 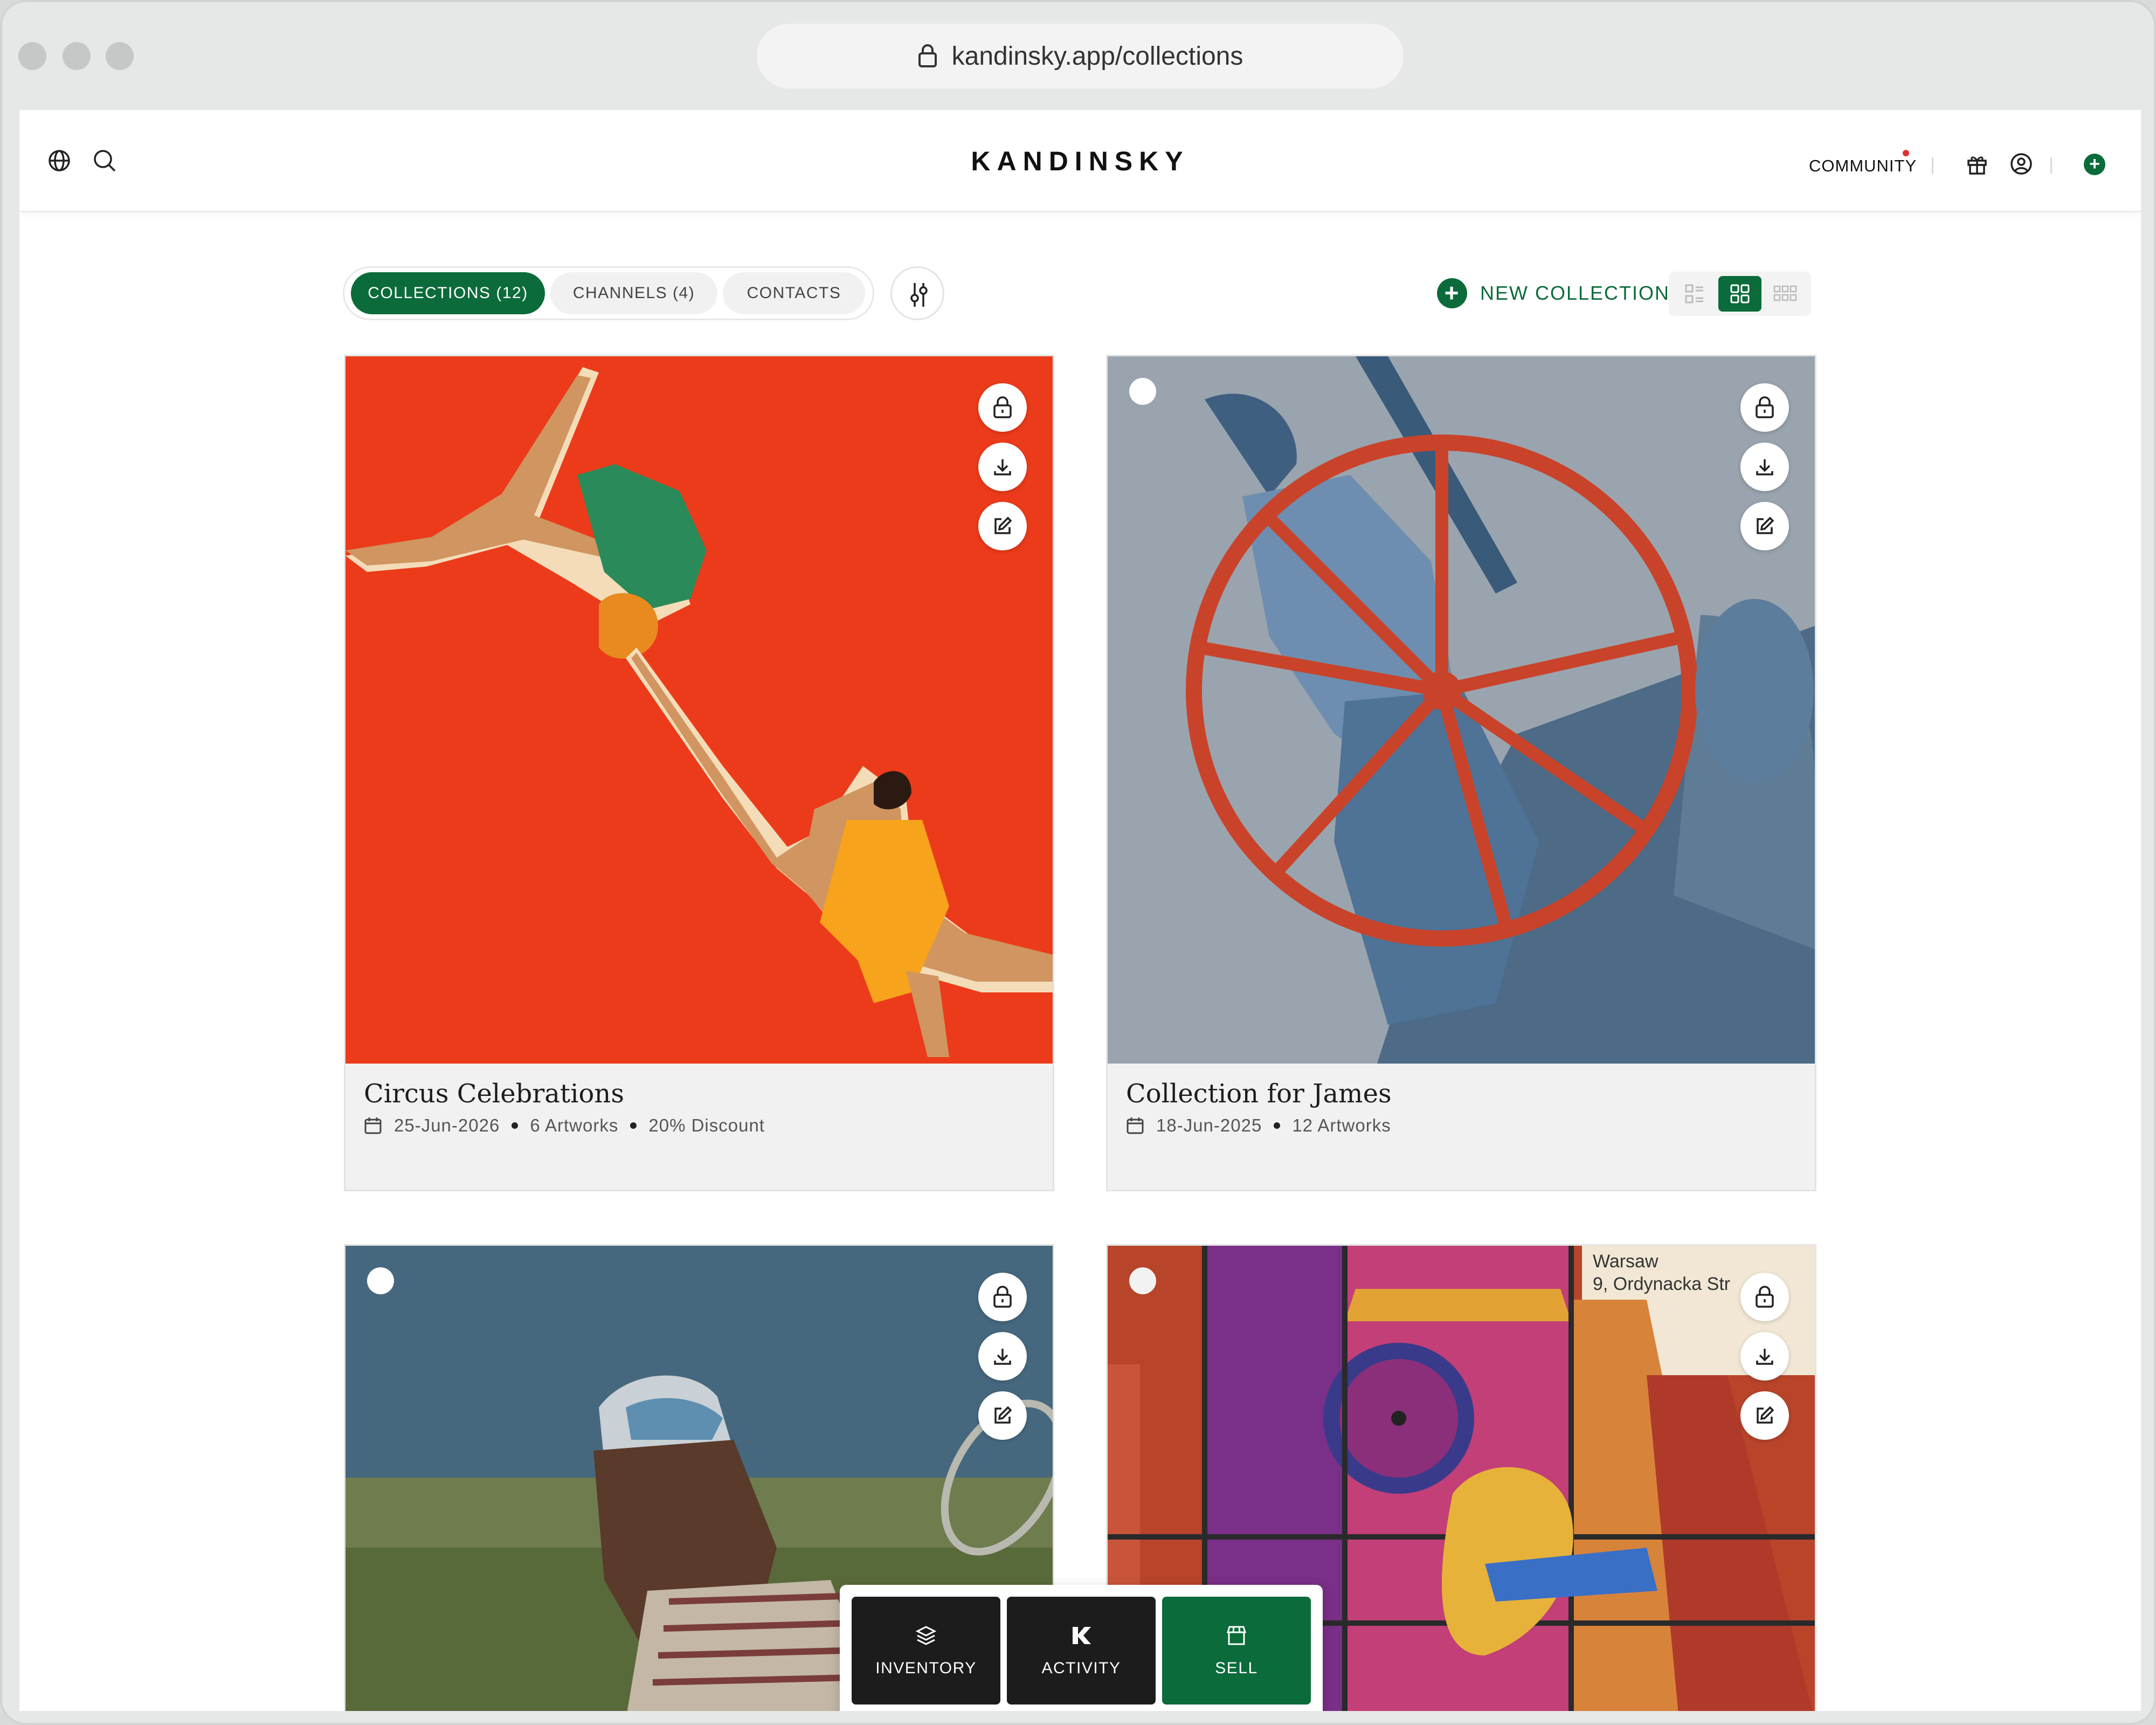 What do you see at coordinates (1237, 1651) in the screenshot?
I see `sell-button: SELL` at bounding box center [1237, 1651].